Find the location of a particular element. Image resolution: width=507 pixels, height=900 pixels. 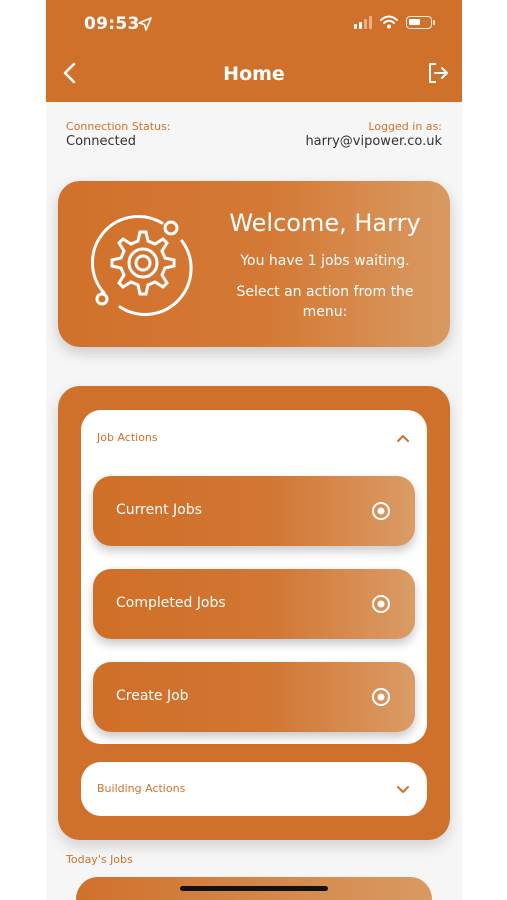

job-actions-title: Job Actions is located at coordinates (127, 437).